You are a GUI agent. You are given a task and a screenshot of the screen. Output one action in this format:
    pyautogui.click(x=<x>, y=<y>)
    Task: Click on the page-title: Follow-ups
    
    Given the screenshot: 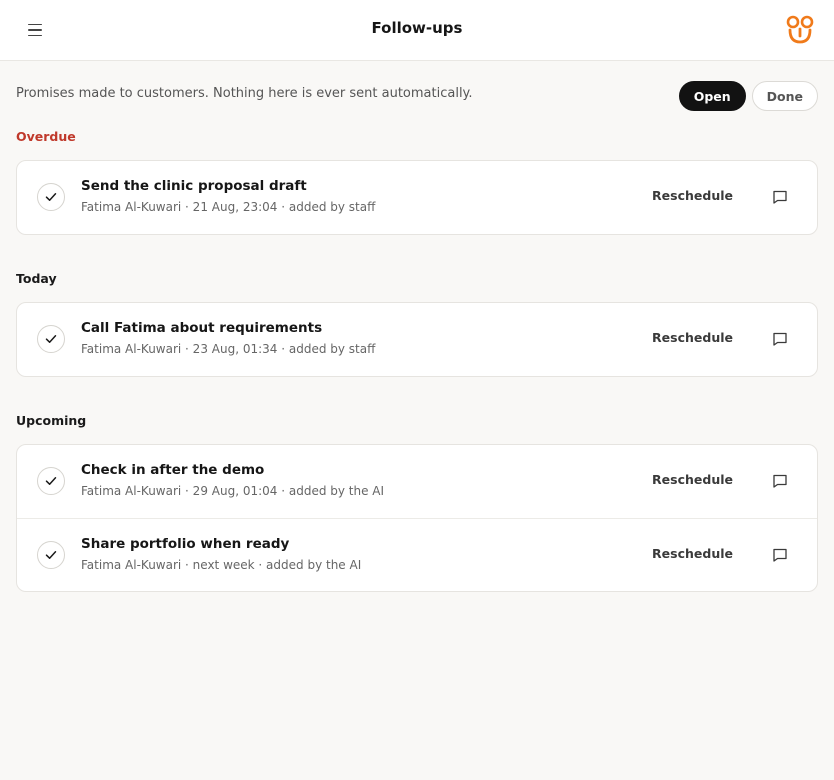 What is the action you would take?
    pyautogui.click(x=417, y=28)
    